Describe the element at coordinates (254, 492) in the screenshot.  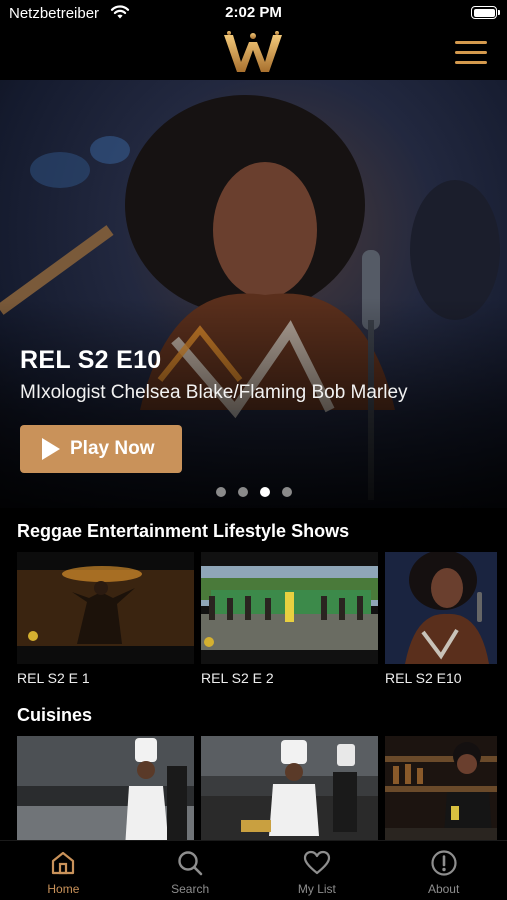
I see `carousel-pagination` at that location.